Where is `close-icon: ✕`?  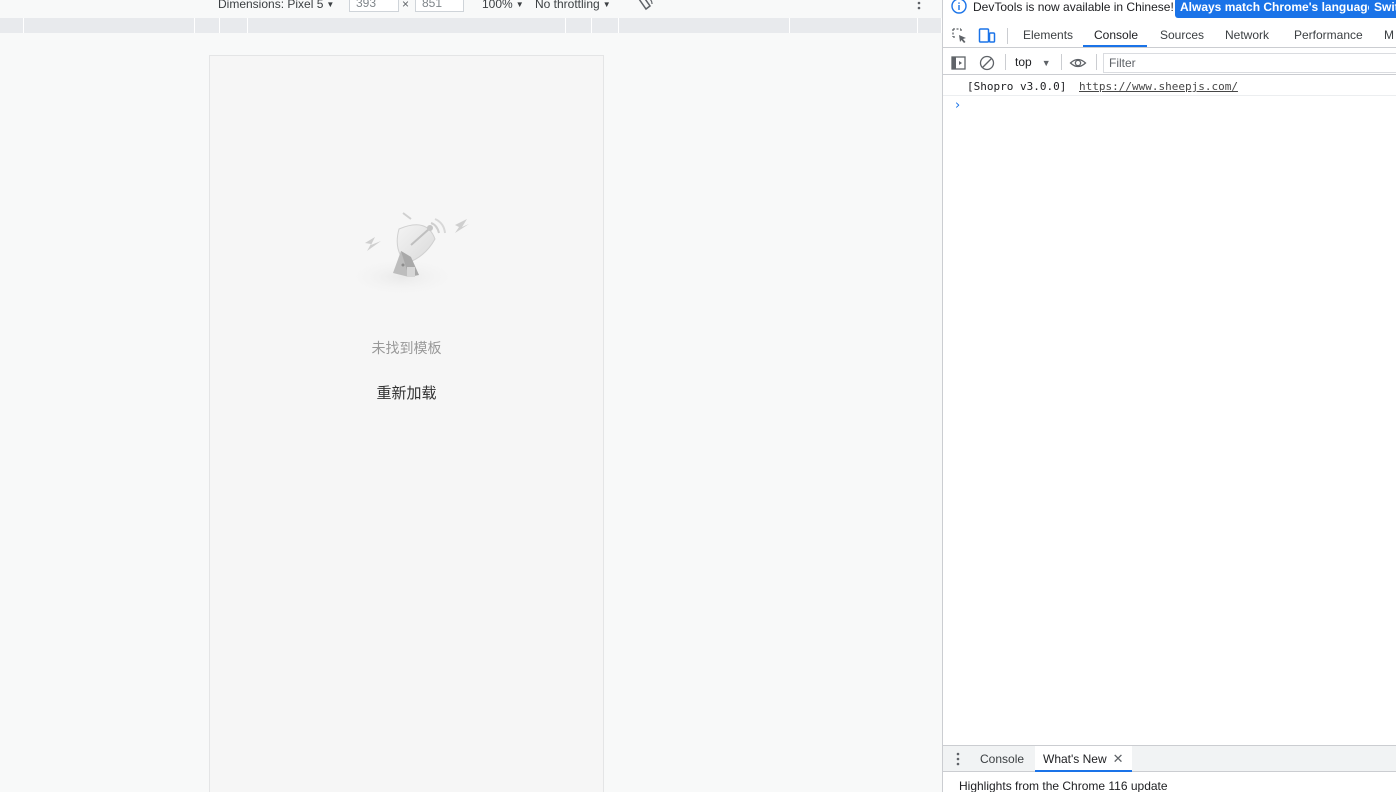 close-icon: ✕ is located at coordinates (1118, 758).